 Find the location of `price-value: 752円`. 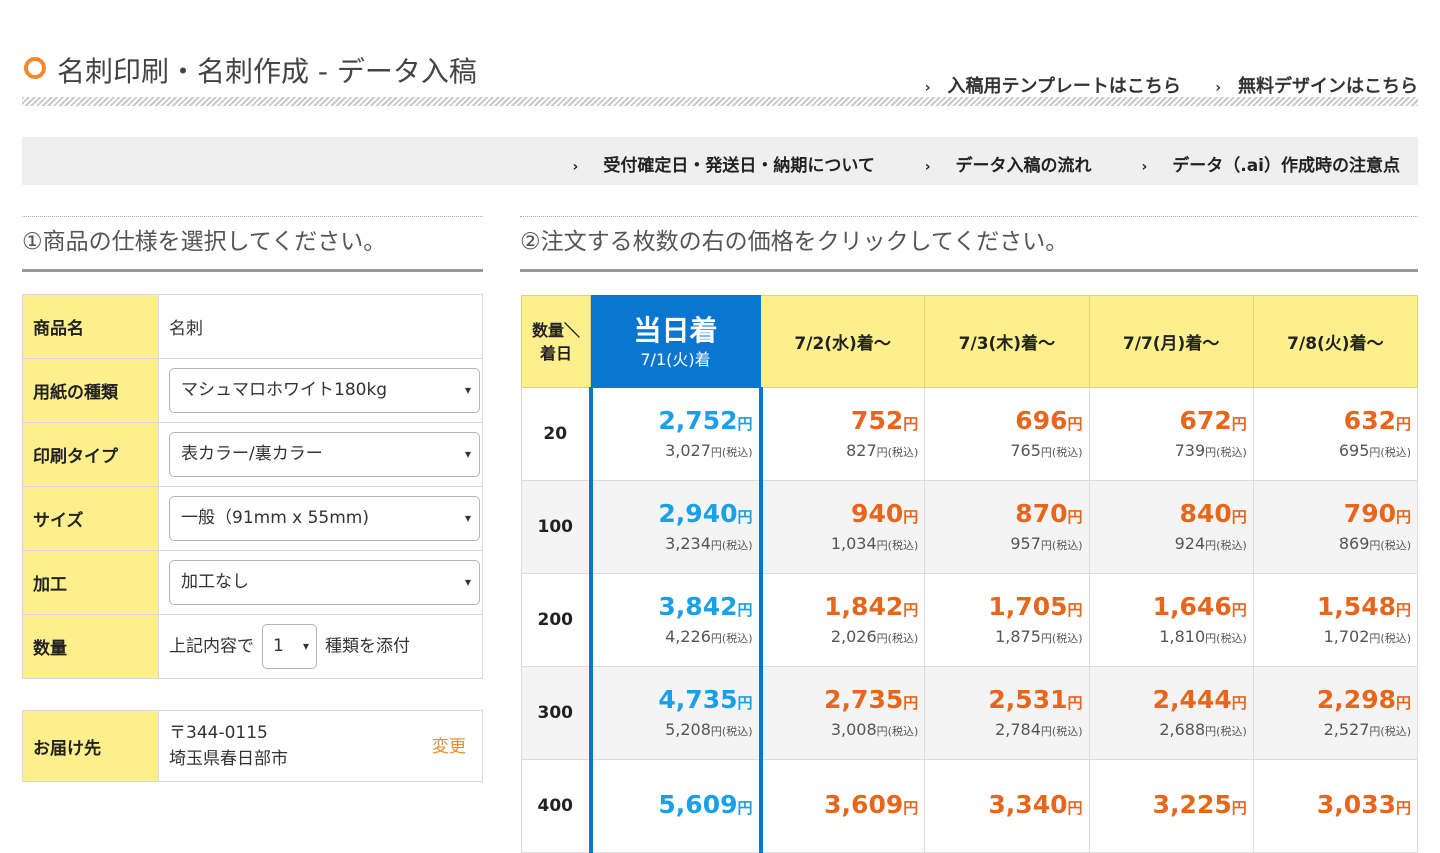

price-value: 752円 is located at coordinates (840, 422).